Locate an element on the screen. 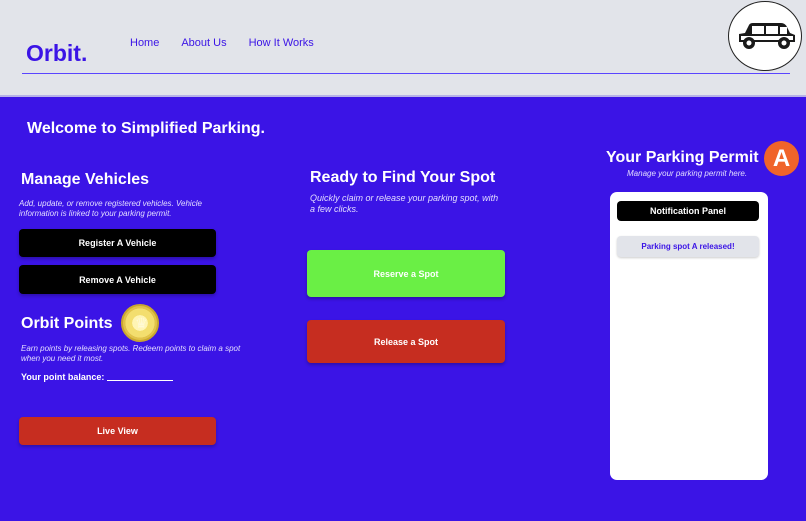  welcome-heading: Welcome to Simplified Parking. is located at coordinates (146, 128).